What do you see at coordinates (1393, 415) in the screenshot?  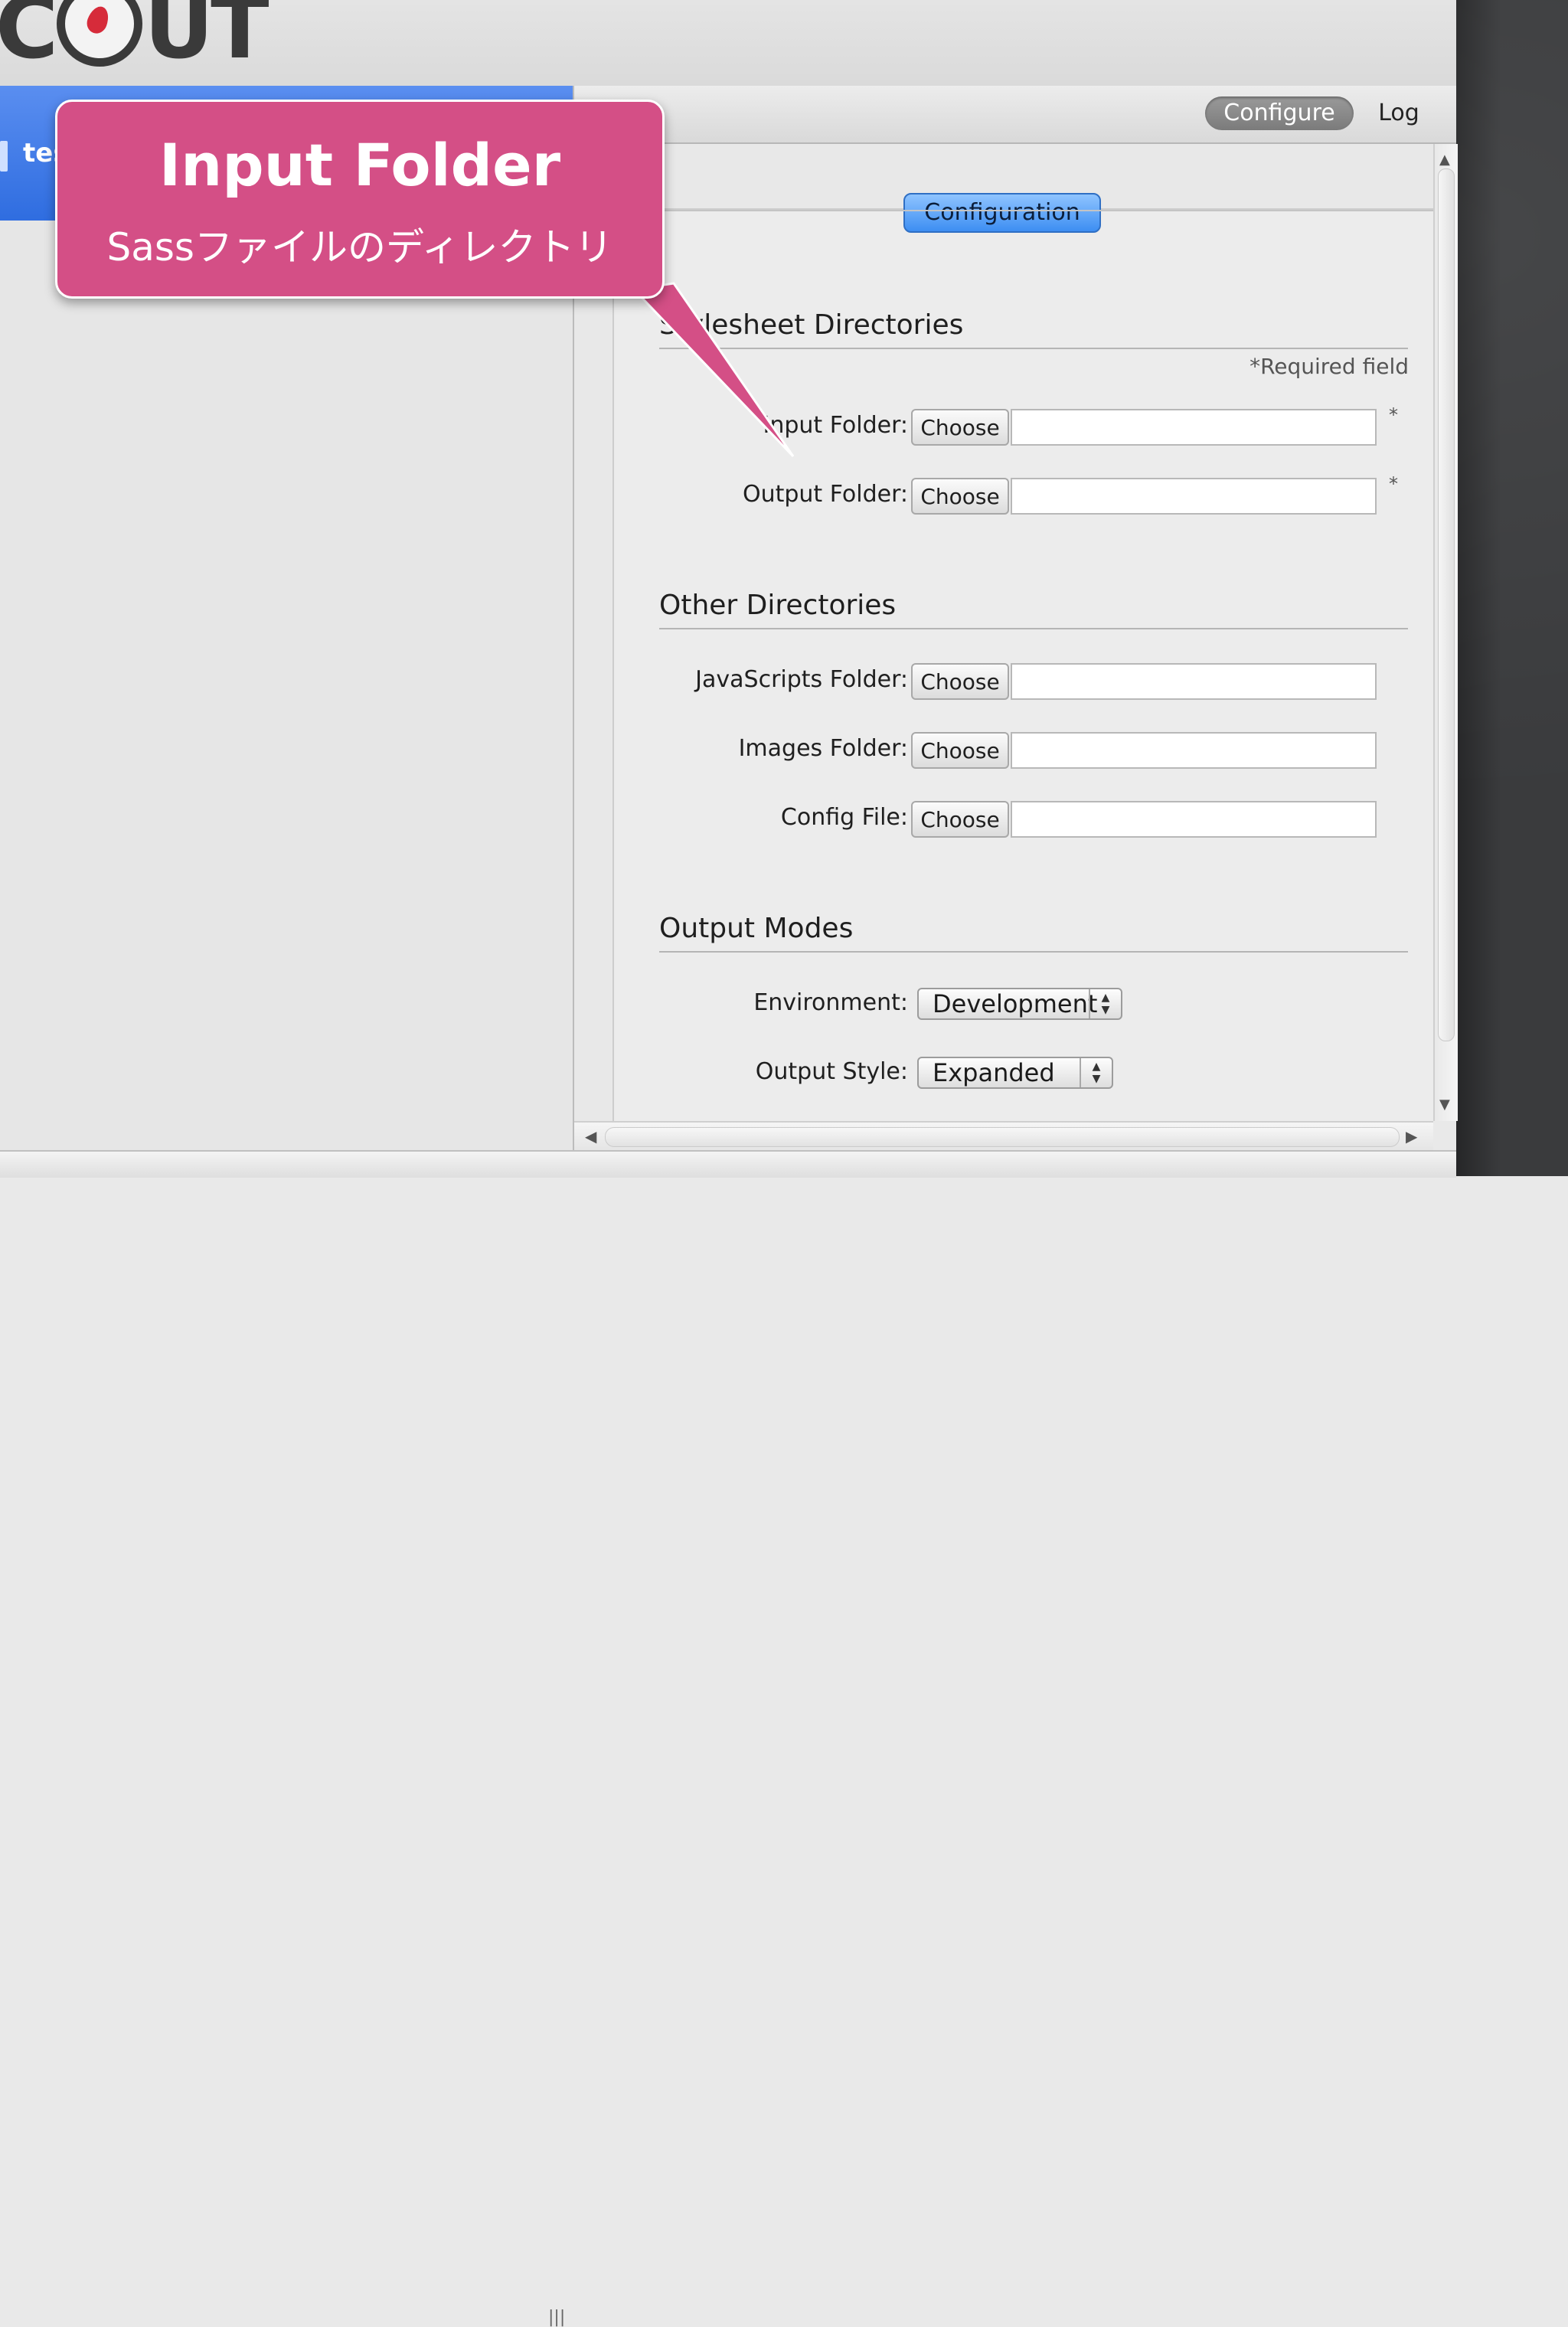 I see `input-folder-required-mark: *` at bounding box center [1393, 415].